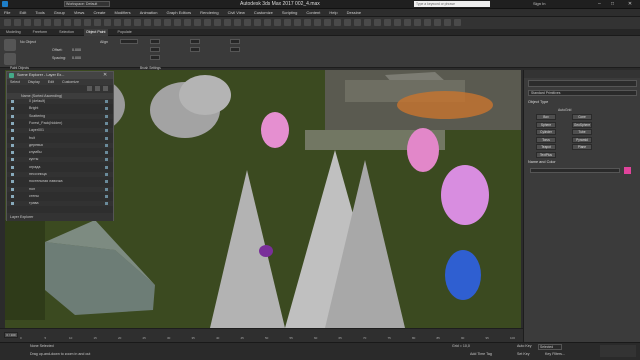 The height and width of the screenshot is (360, 640). I want to click on scale-x-spinner, so click(235, 41).